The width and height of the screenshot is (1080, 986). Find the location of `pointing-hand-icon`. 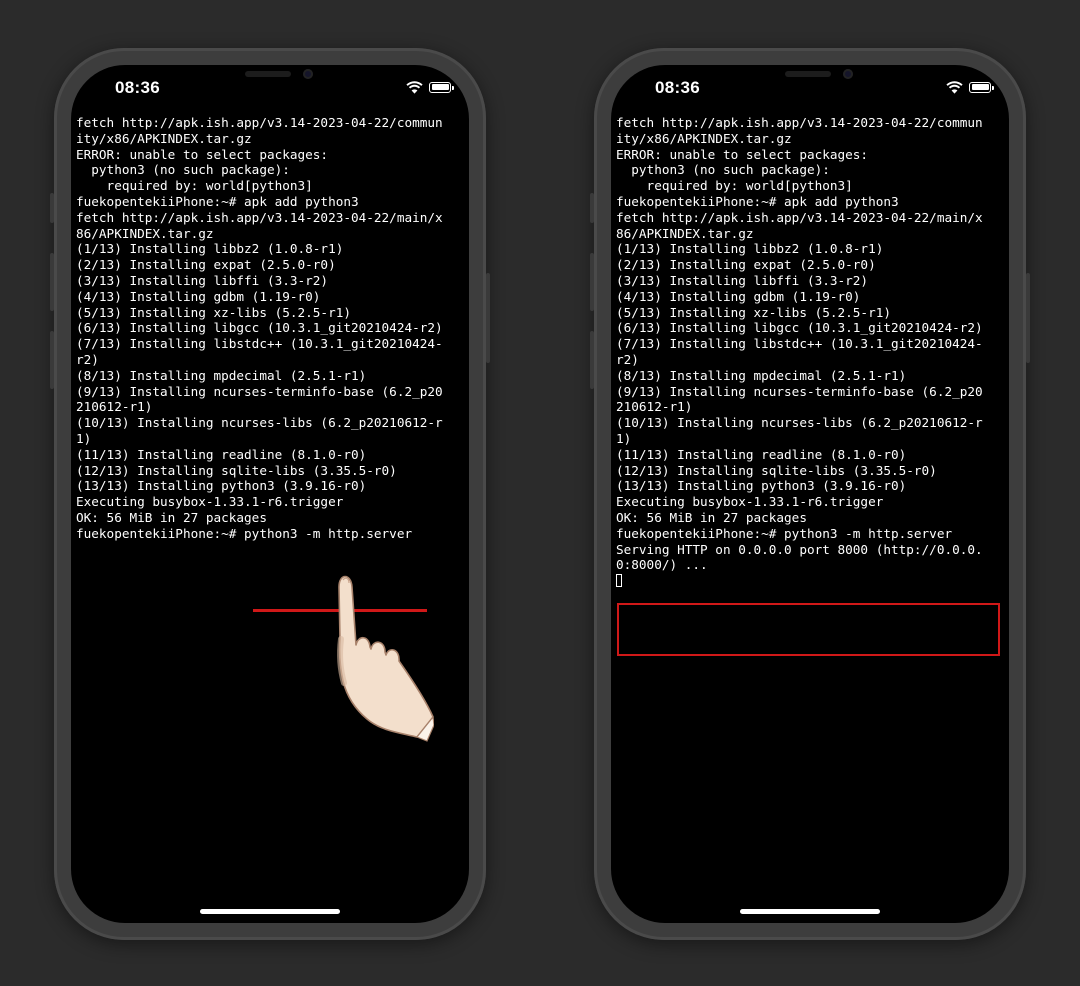

pointing-hand-icon is located at coordinates (385, 658).